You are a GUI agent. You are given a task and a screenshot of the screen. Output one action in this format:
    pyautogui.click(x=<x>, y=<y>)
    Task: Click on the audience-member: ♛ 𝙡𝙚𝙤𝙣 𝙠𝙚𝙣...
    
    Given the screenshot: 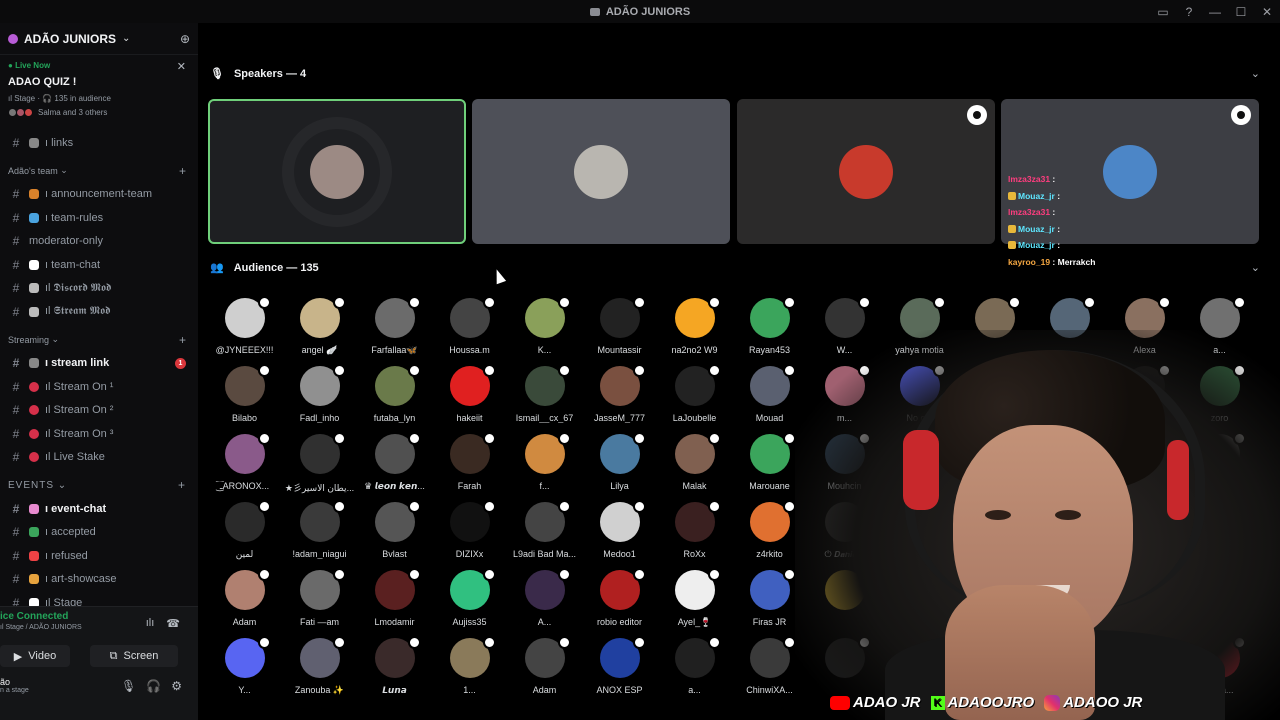 What is the action you would take?
    pyautogui.click(x=394, y=466)
    